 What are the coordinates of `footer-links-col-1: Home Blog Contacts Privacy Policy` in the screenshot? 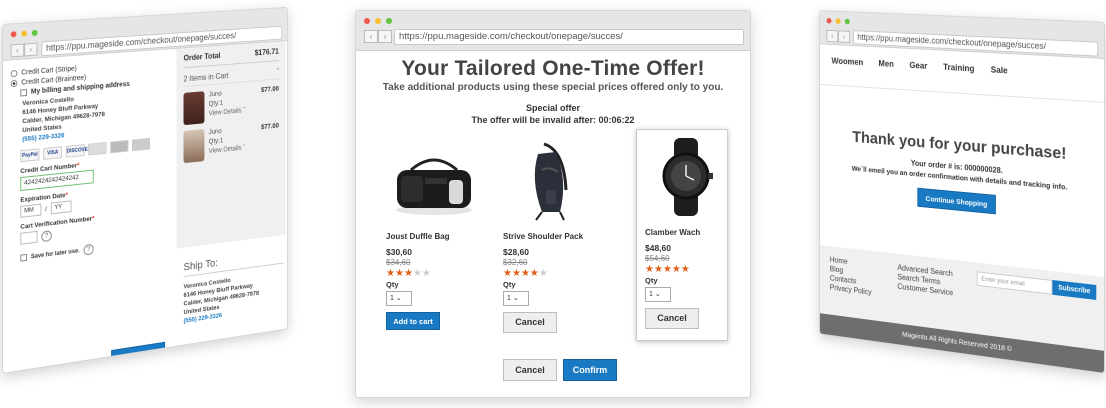 It's located at (851, 276).